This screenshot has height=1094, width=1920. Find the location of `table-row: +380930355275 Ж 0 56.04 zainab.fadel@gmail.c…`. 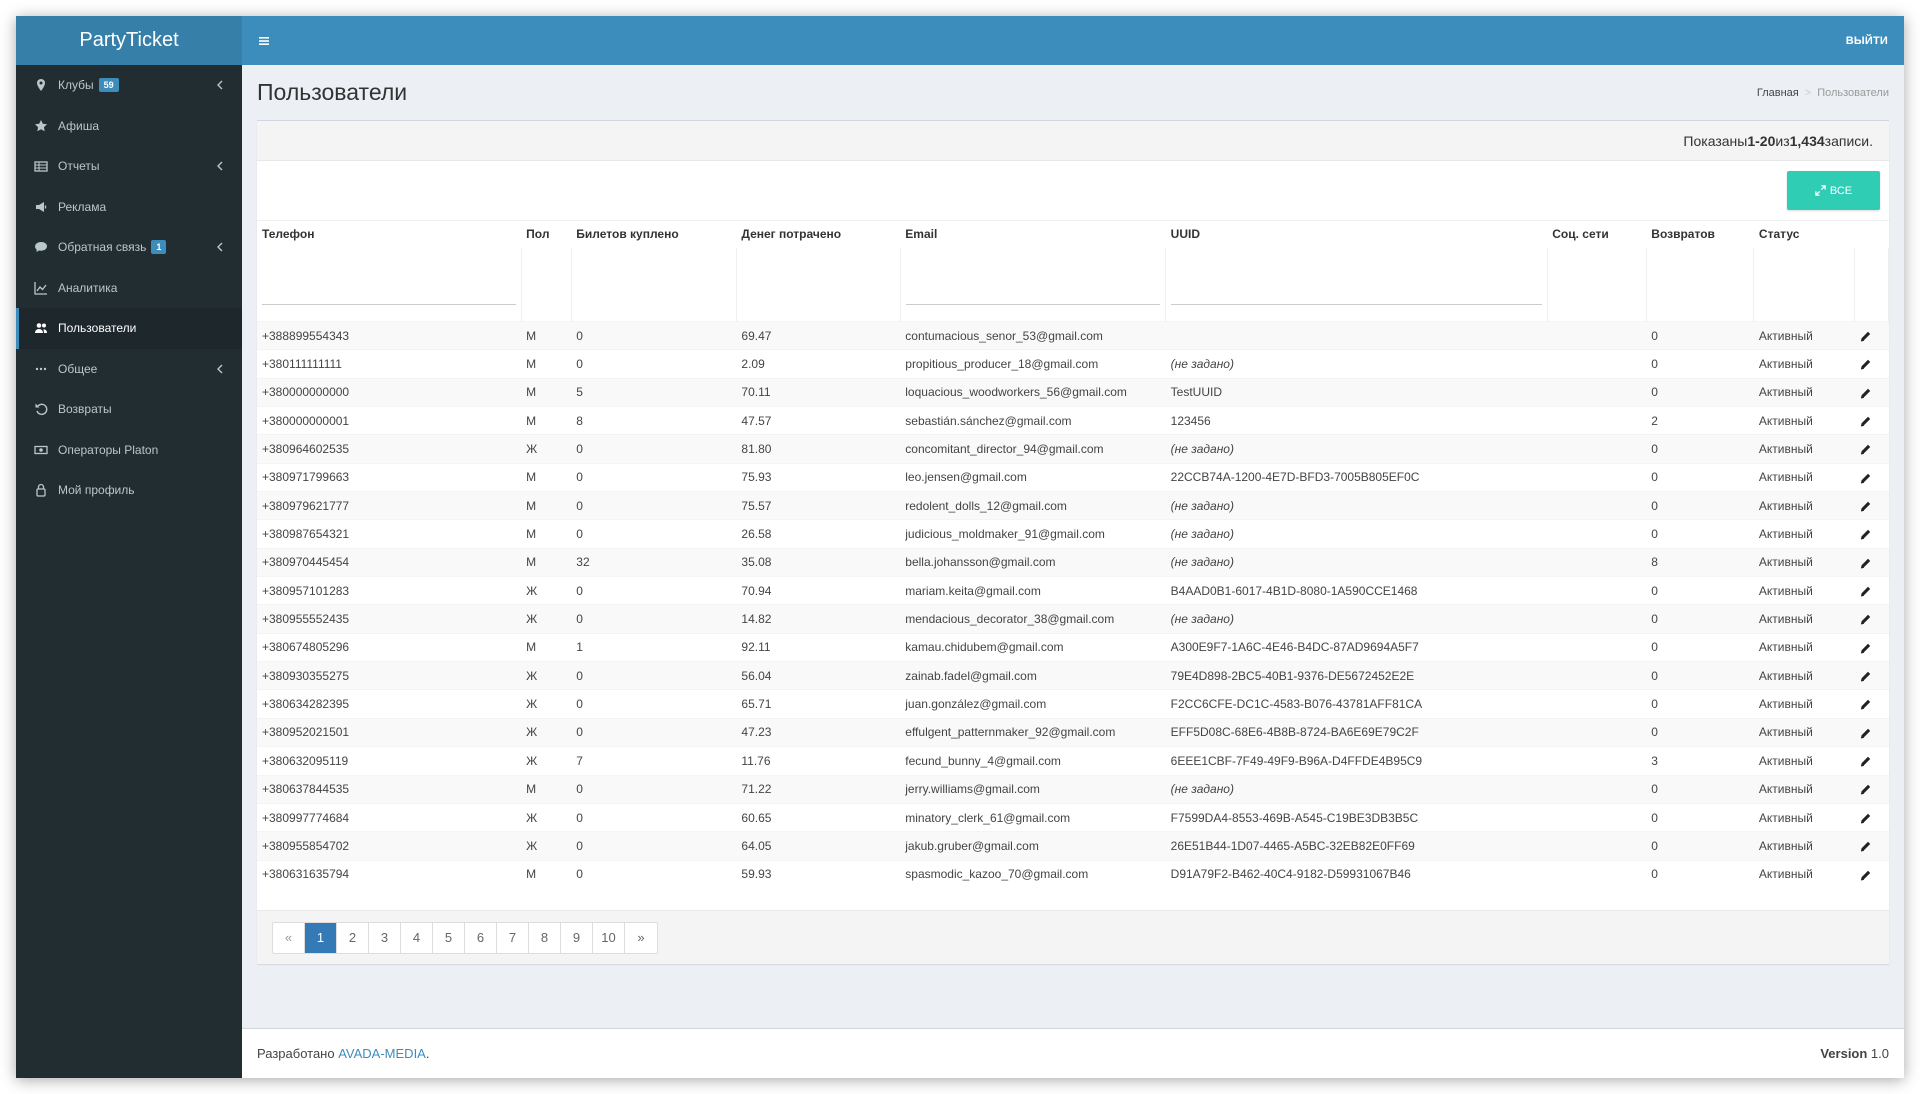

table-row: +380930355275 Ж 0 56.04 zainab.fadel@gmail.c… is located at coordinates (1073, 675).